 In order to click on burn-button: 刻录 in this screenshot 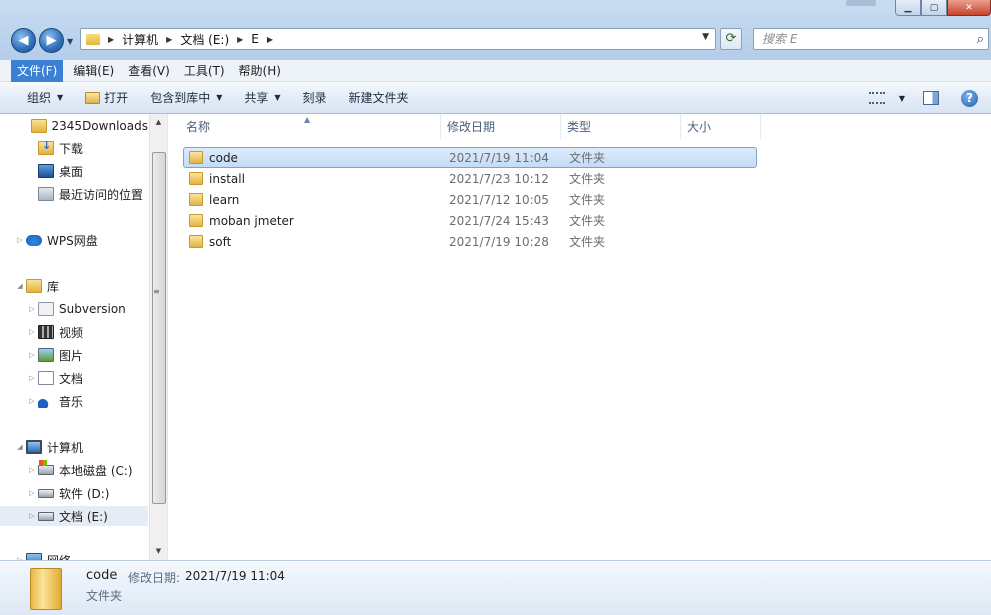, I will do `click(315, 97)`.